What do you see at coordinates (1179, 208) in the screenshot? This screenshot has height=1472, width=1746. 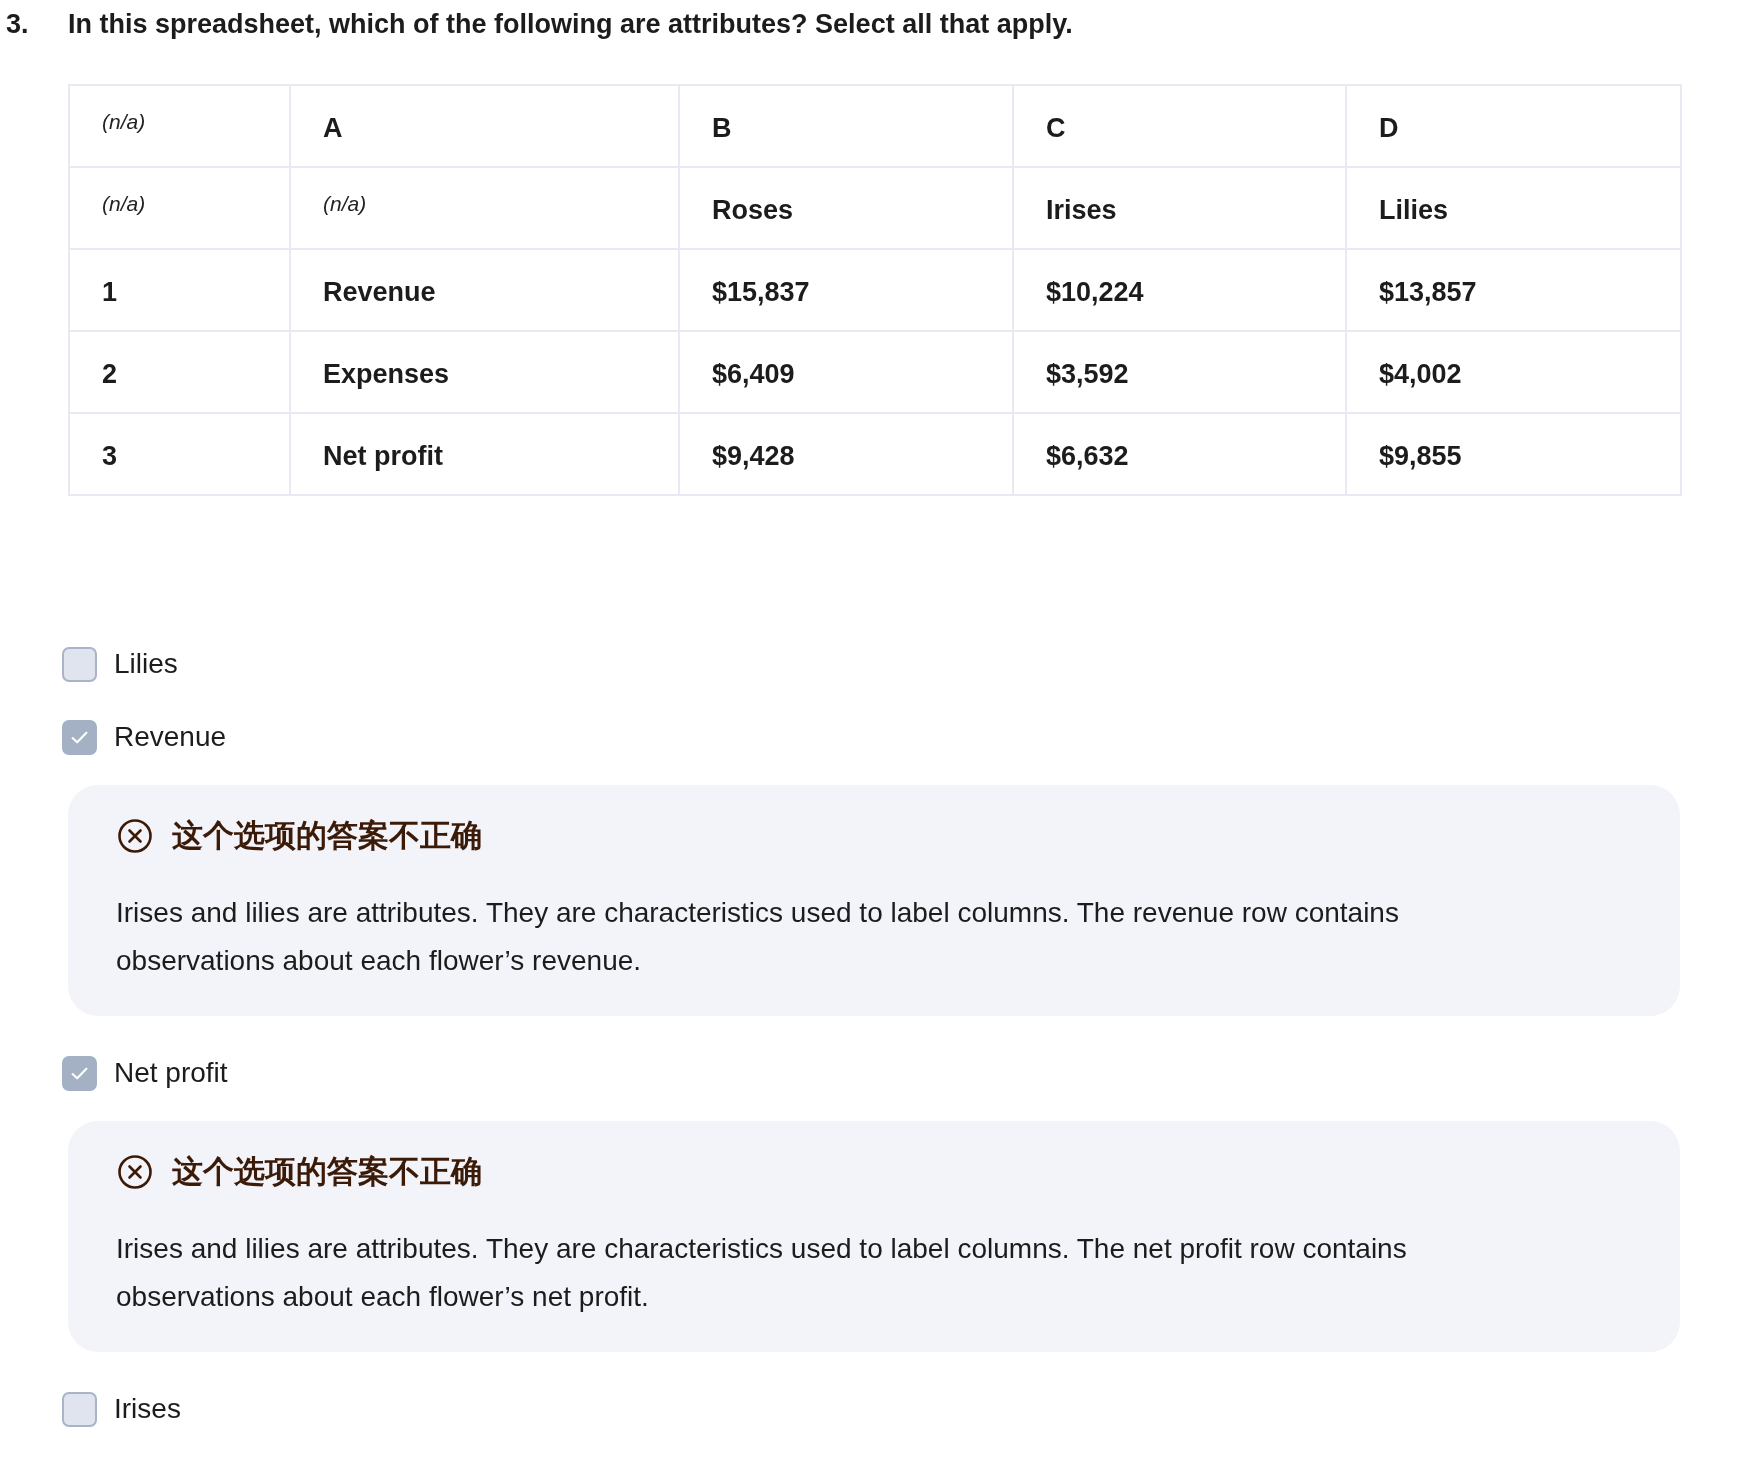 I see `table-cell: Irises` at bounding box center [1179, 208].